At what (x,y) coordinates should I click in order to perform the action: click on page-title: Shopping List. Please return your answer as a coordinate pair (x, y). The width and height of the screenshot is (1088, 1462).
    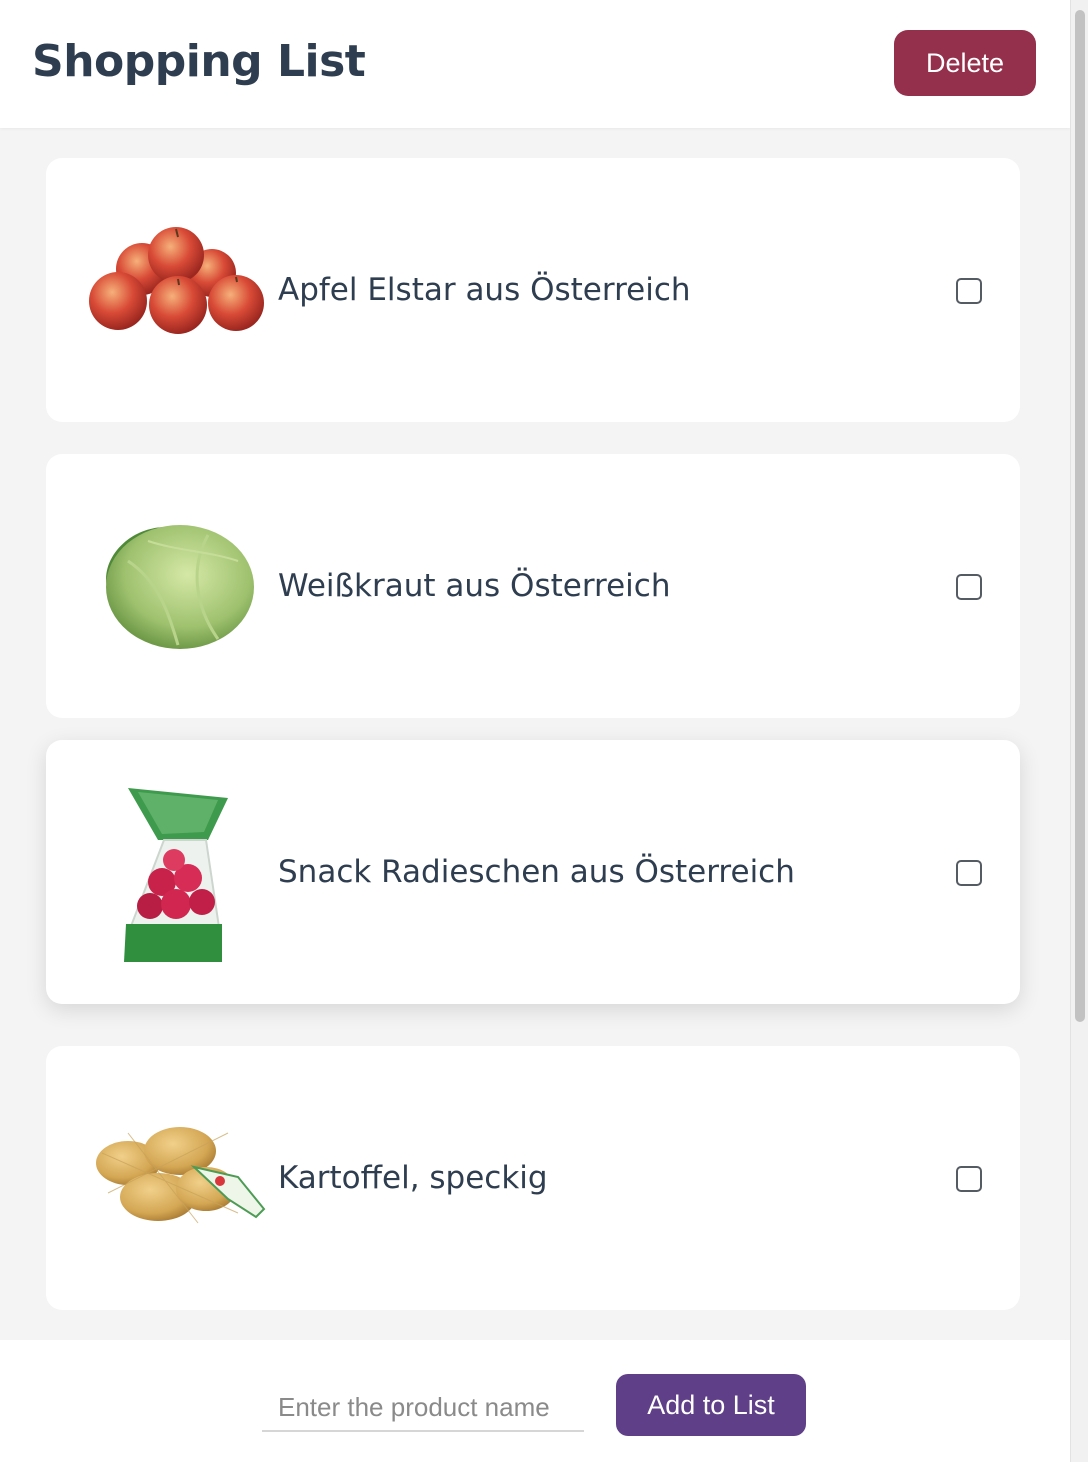
    Looking at the image, I should click on (199, 61).